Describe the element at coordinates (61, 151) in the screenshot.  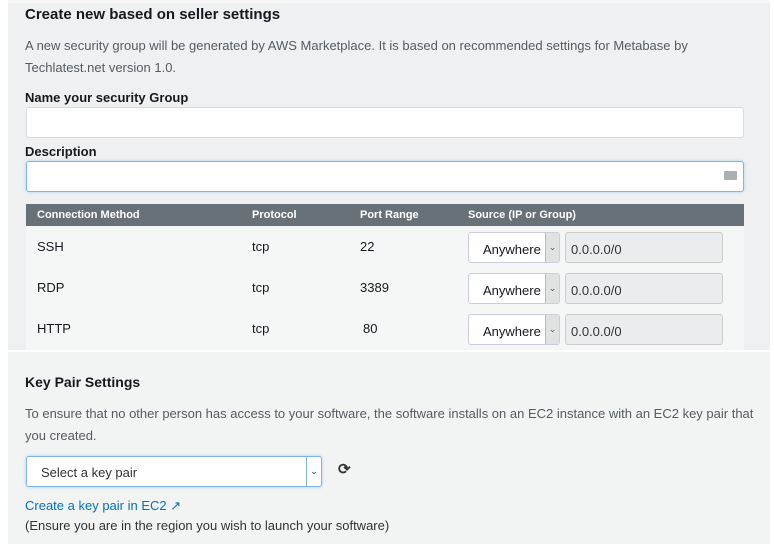
I see `description-label: Description` at that location.